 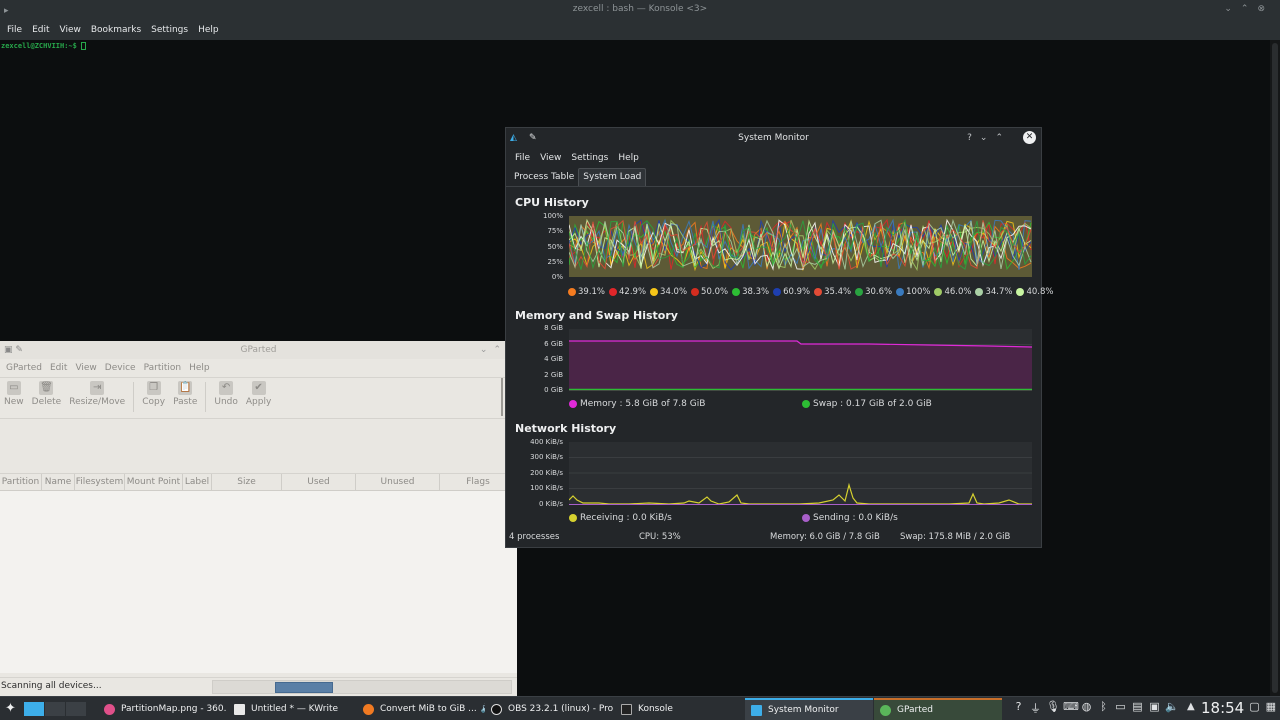 I want to click on kdeconnect-icon: ▭, so click(x=1120, y=708).